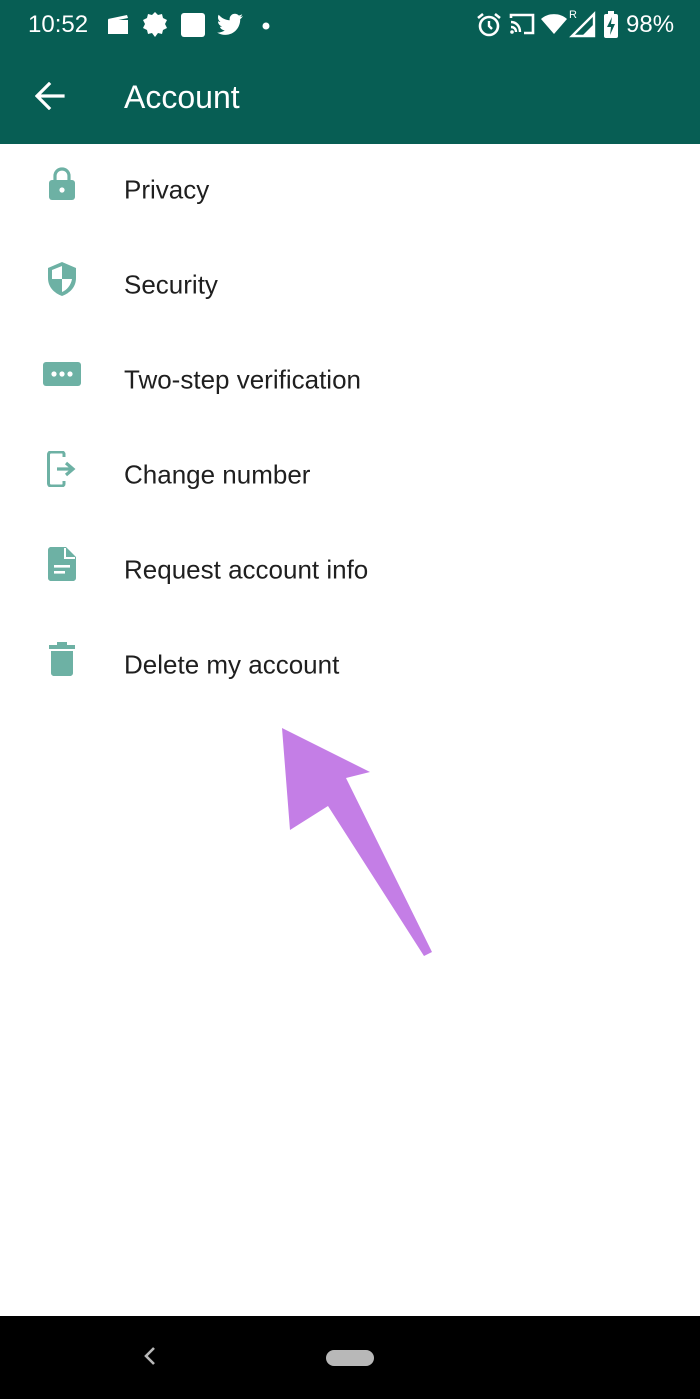 This screenshot has width=700, height=1399. What do you see at coordinates (155, 24) in the screenshot?
I see `settings-notification-icon` at bounding box center [155, 24].